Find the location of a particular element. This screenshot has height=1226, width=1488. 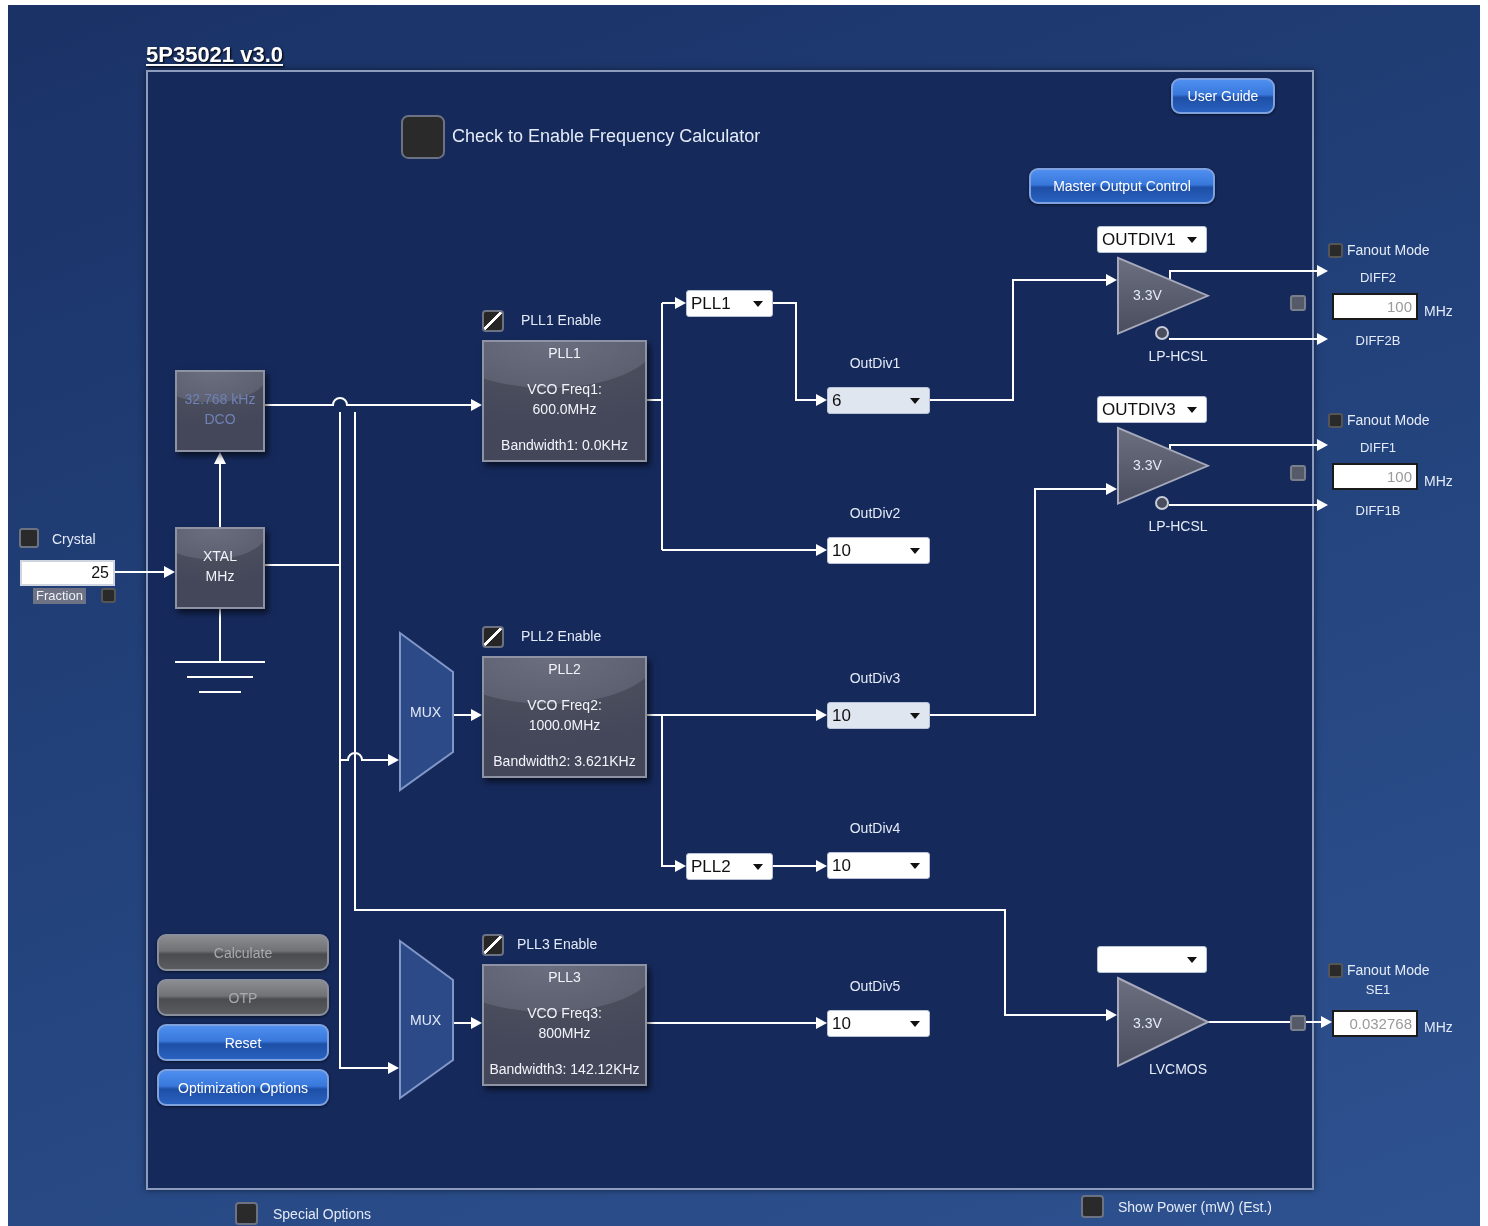

crystal-frequency-field: 25 is located at coordinates (67, 573).